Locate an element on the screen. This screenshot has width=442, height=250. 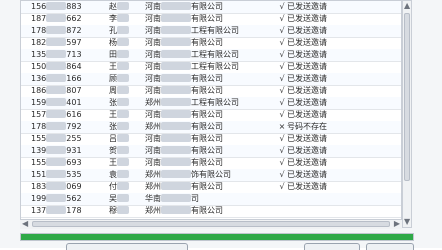
phone-suffix: 864 is located at coordinates (74, 66).